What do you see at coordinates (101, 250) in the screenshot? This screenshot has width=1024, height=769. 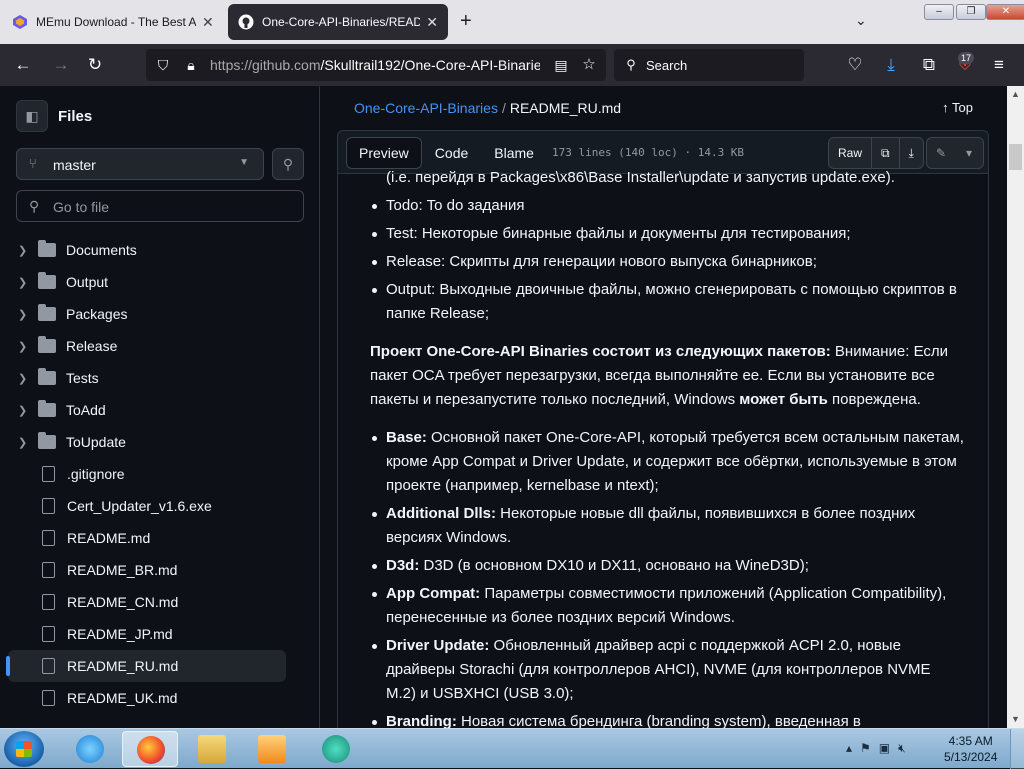 I see `tree-item-label: Documents` at bounding box center [101, 250].